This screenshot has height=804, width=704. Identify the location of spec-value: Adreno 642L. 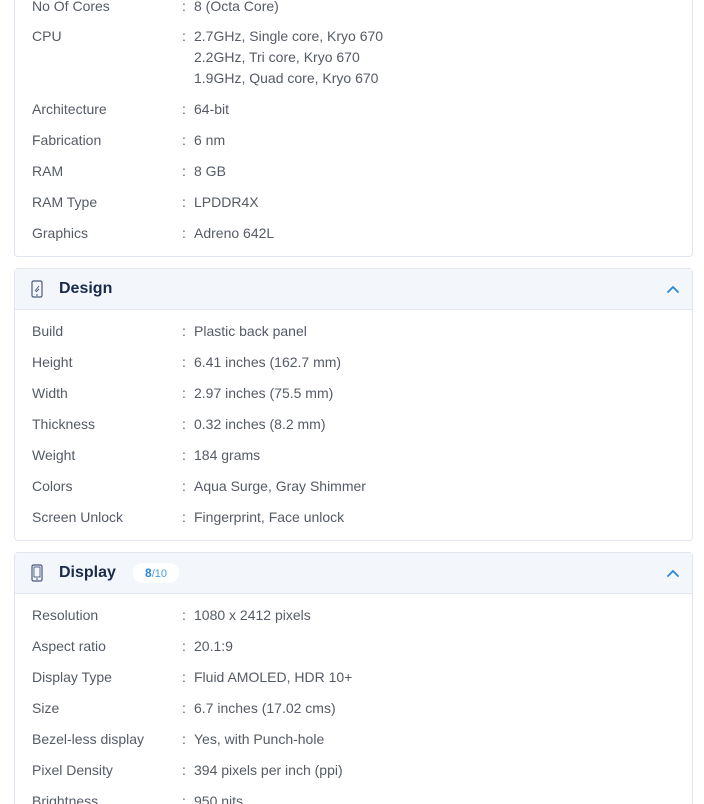
(234, 233).